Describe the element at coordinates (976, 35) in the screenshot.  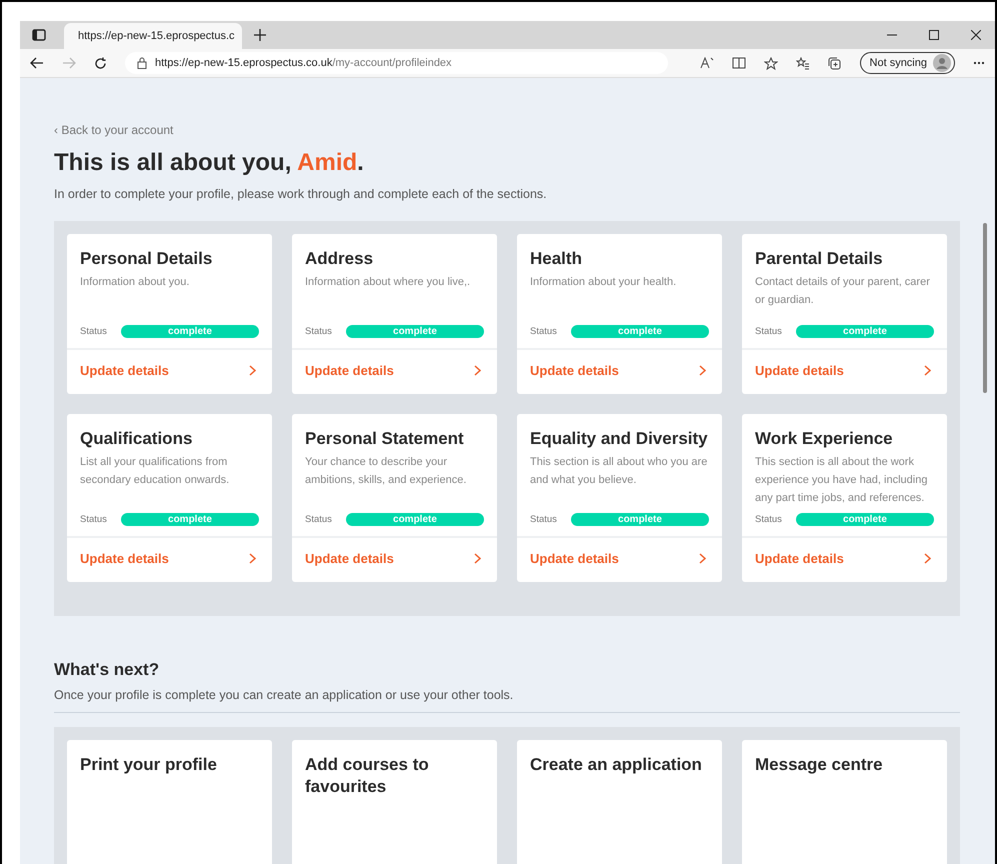
I see `close-icon` at that location.